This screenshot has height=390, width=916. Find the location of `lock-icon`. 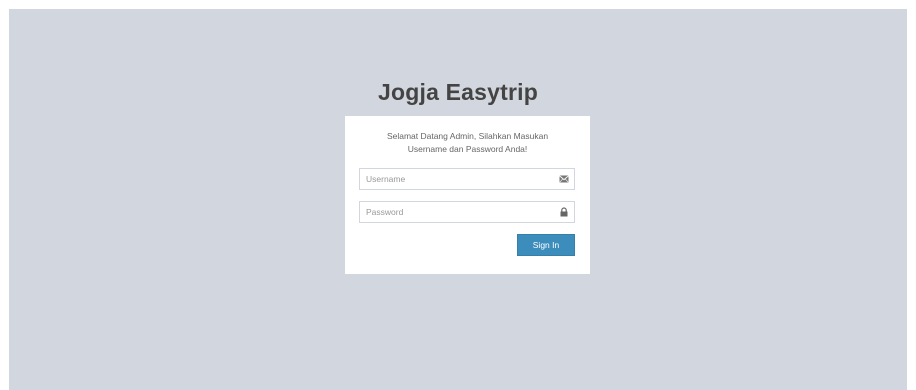

lock-icon is located at coordinates (564, 212).